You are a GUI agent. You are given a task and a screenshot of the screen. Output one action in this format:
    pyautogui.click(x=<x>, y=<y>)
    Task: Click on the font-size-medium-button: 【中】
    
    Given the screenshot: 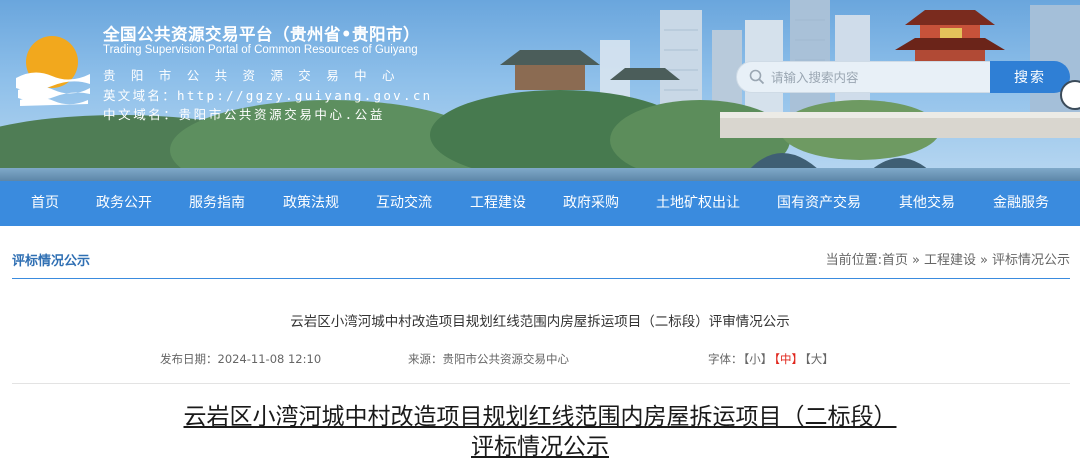 What is the action you would take?
    pyautogui.click(x=788, y=359)
    